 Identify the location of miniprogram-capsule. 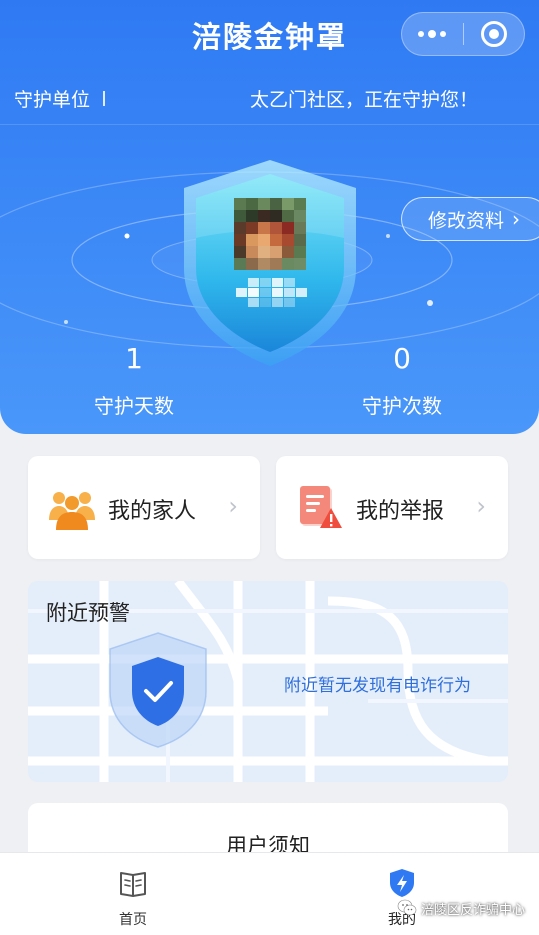
(463, 34).